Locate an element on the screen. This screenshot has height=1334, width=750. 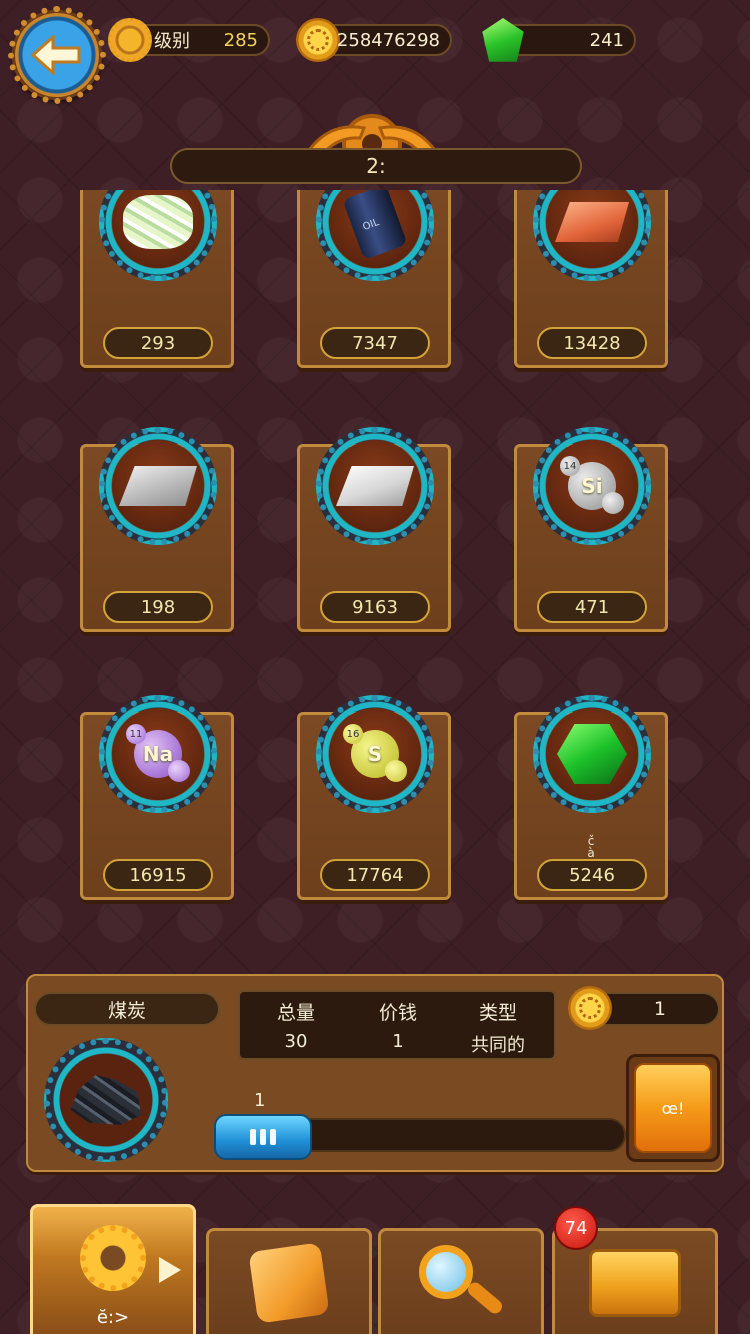
atomic-number: 11 is located at coordinates (136, 734).